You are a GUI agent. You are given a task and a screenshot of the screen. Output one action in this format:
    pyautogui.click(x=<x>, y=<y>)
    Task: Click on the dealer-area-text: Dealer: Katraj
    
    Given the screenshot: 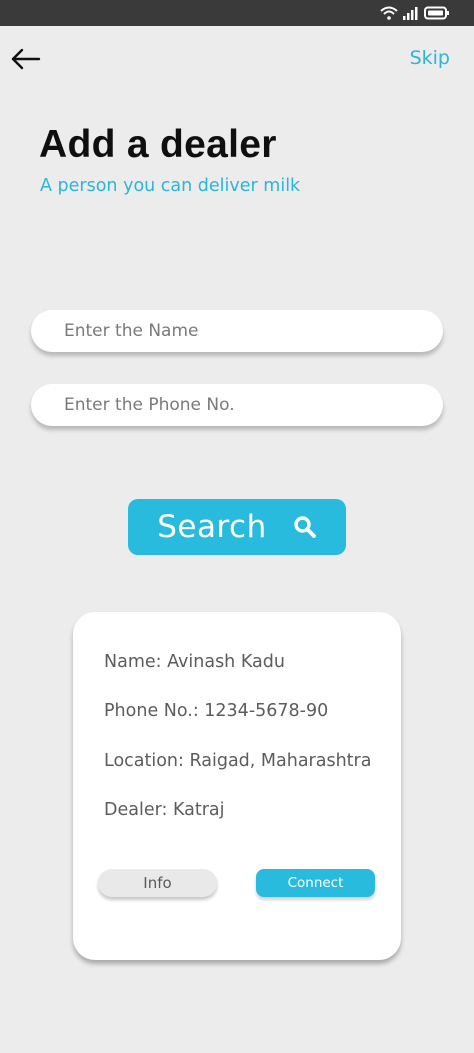 What is the action you would take?
    pyautogui.click(x=164, y=810)
    